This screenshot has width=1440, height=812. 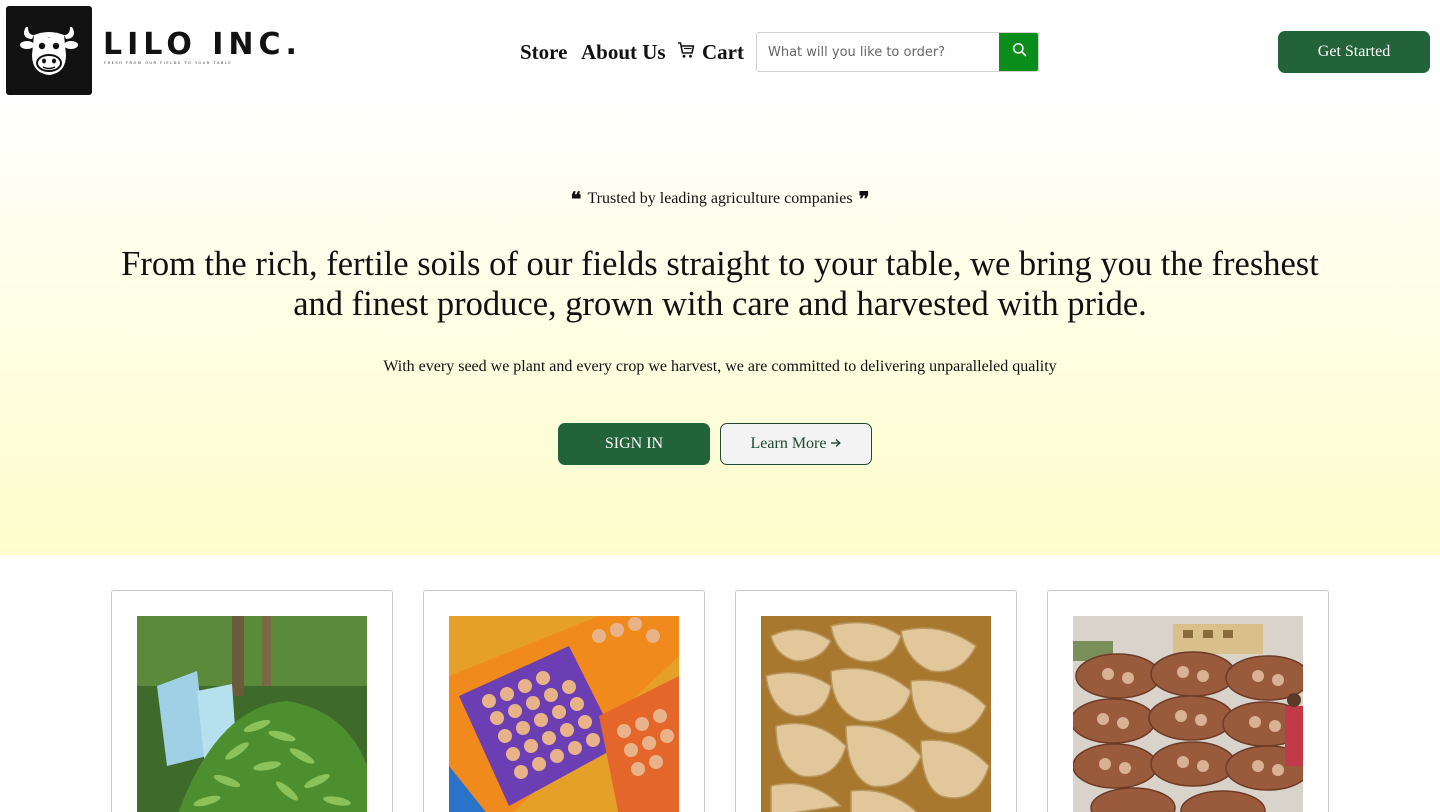 What do you see at coordinates (1188, 714) in the screenshot?
I see `onion-sacks-photo` at bounding box center [1188, 714].